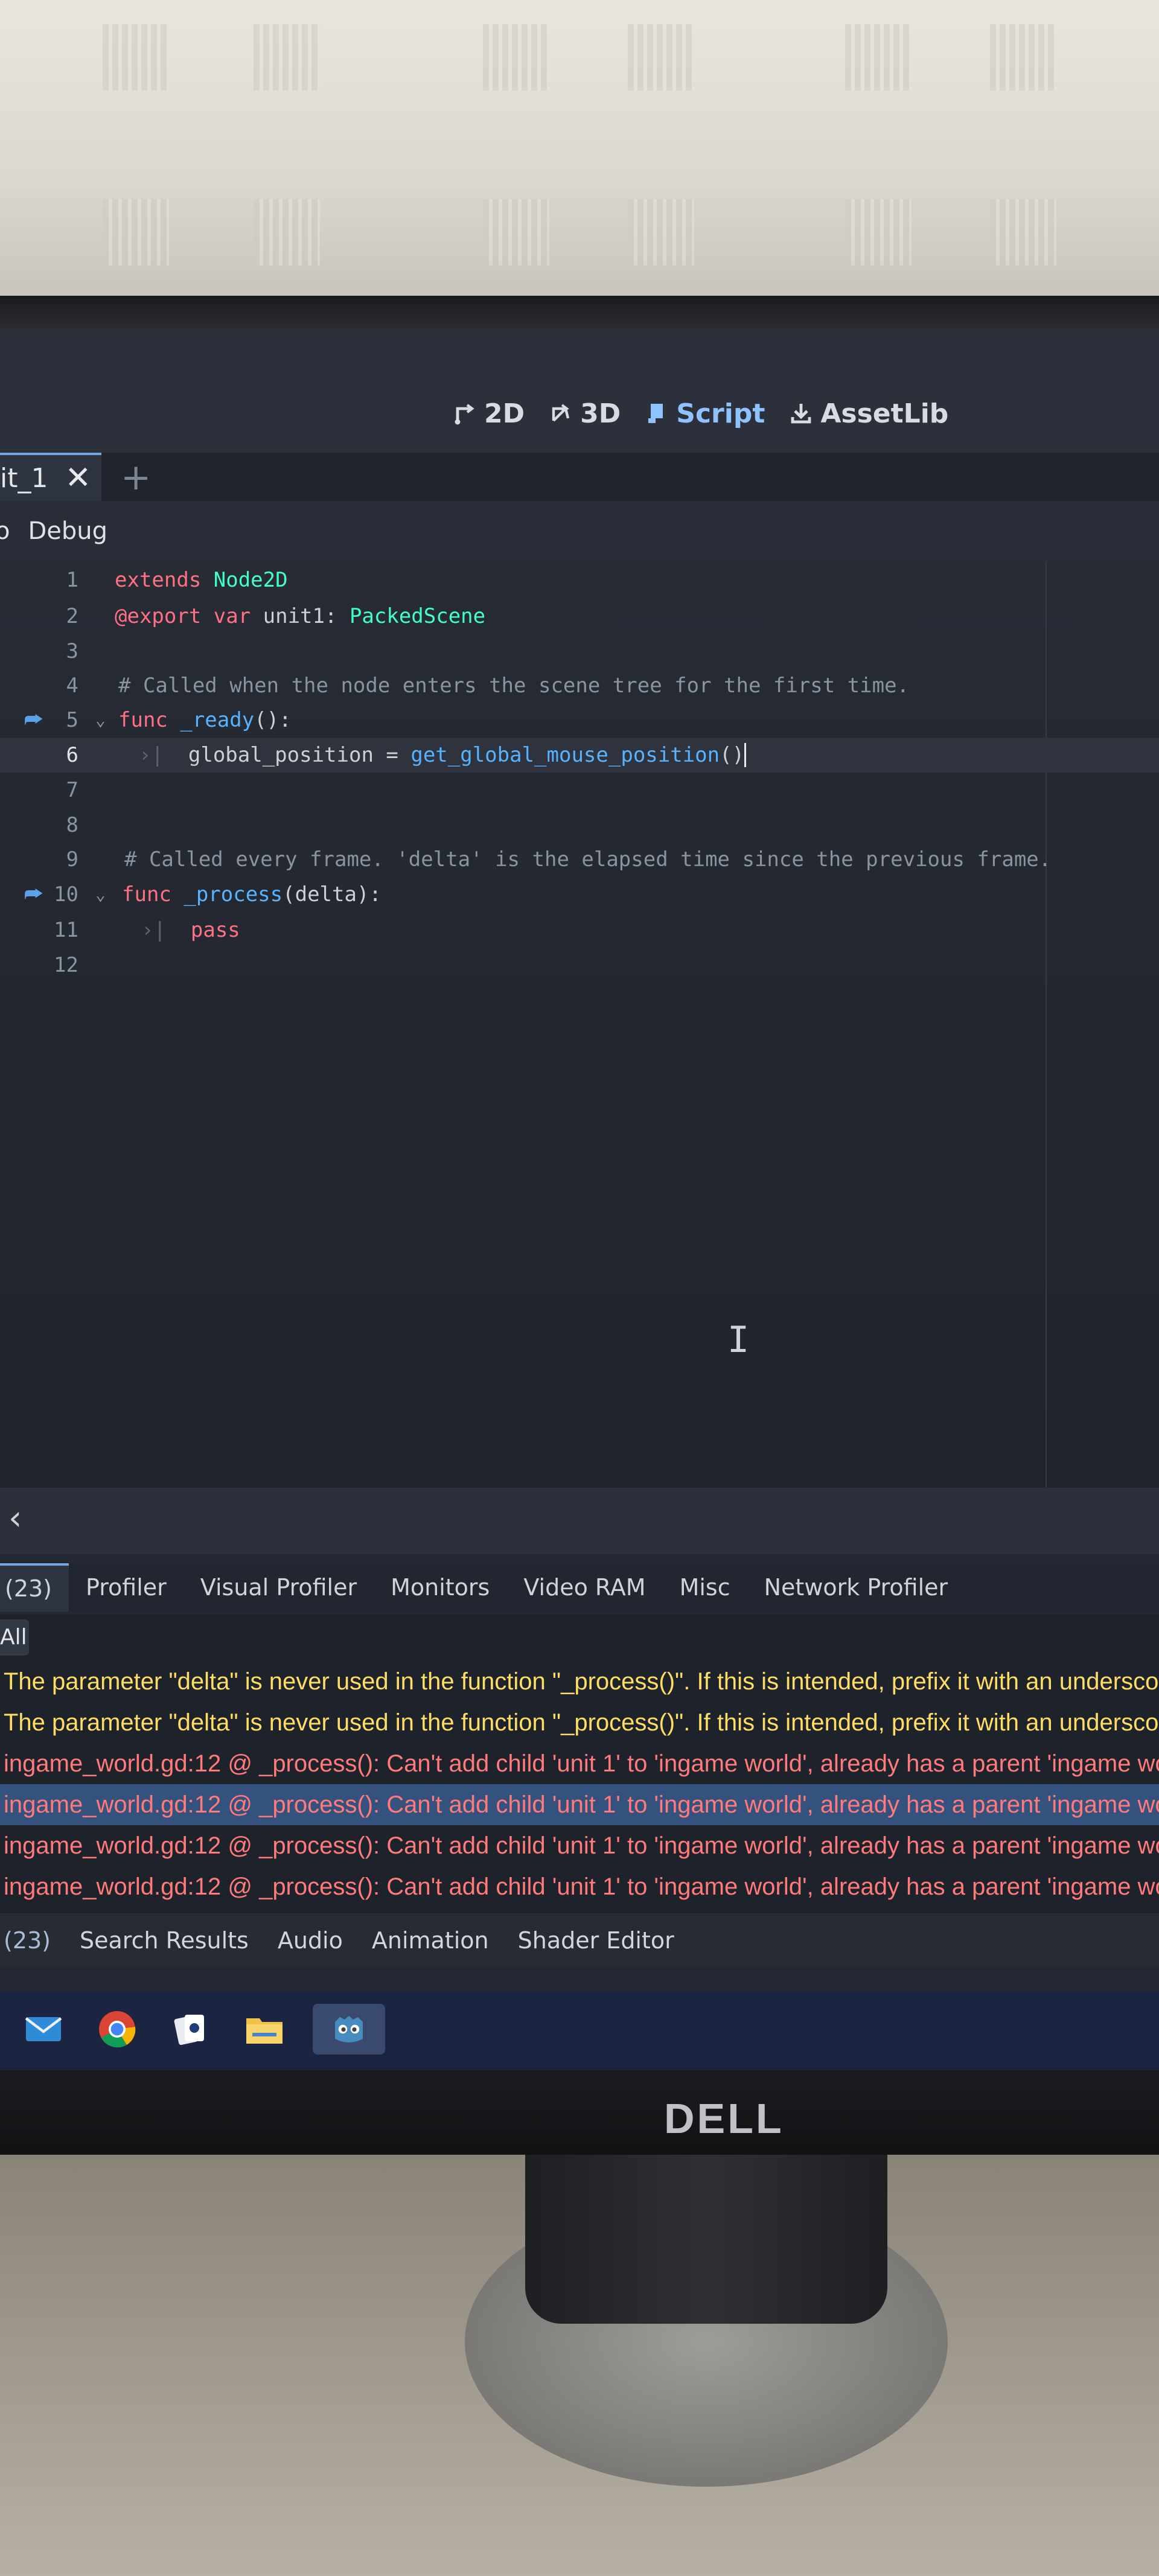 The height and width of the screenshot is (2576, 1159). Describe the element at coordinates (72, 859) in the screenshot. I see `line-number: 9` at that location.